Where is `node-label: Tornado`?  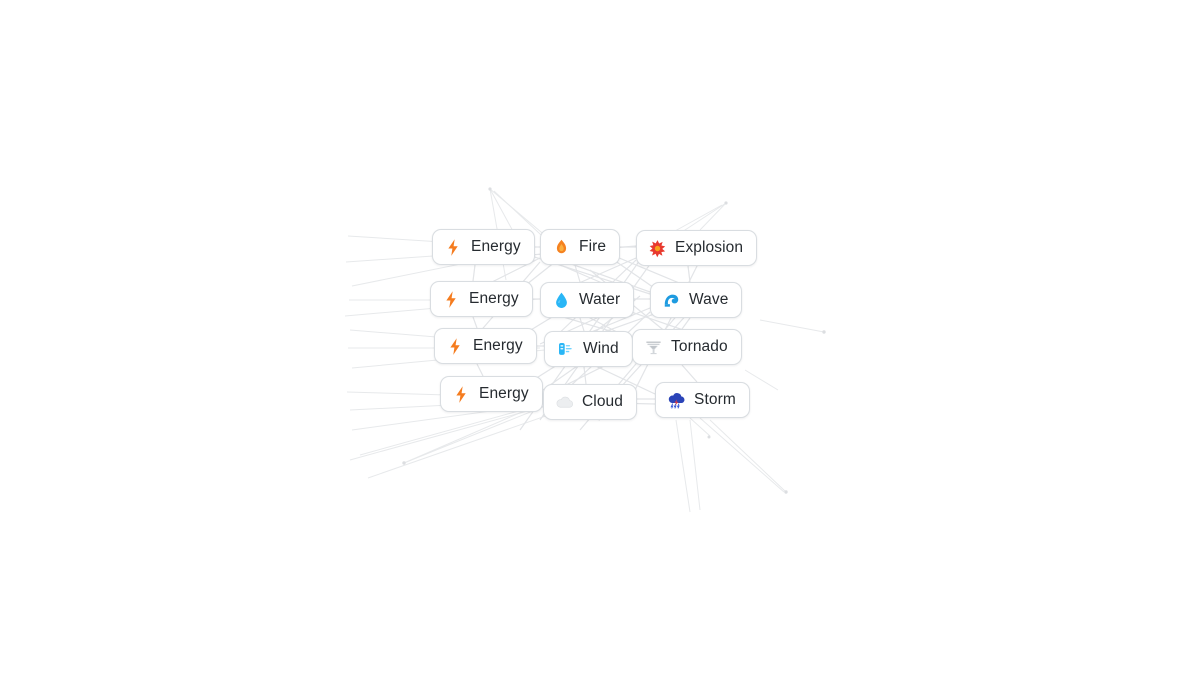
node-label: Tornado is located at coordinates (699, 347).